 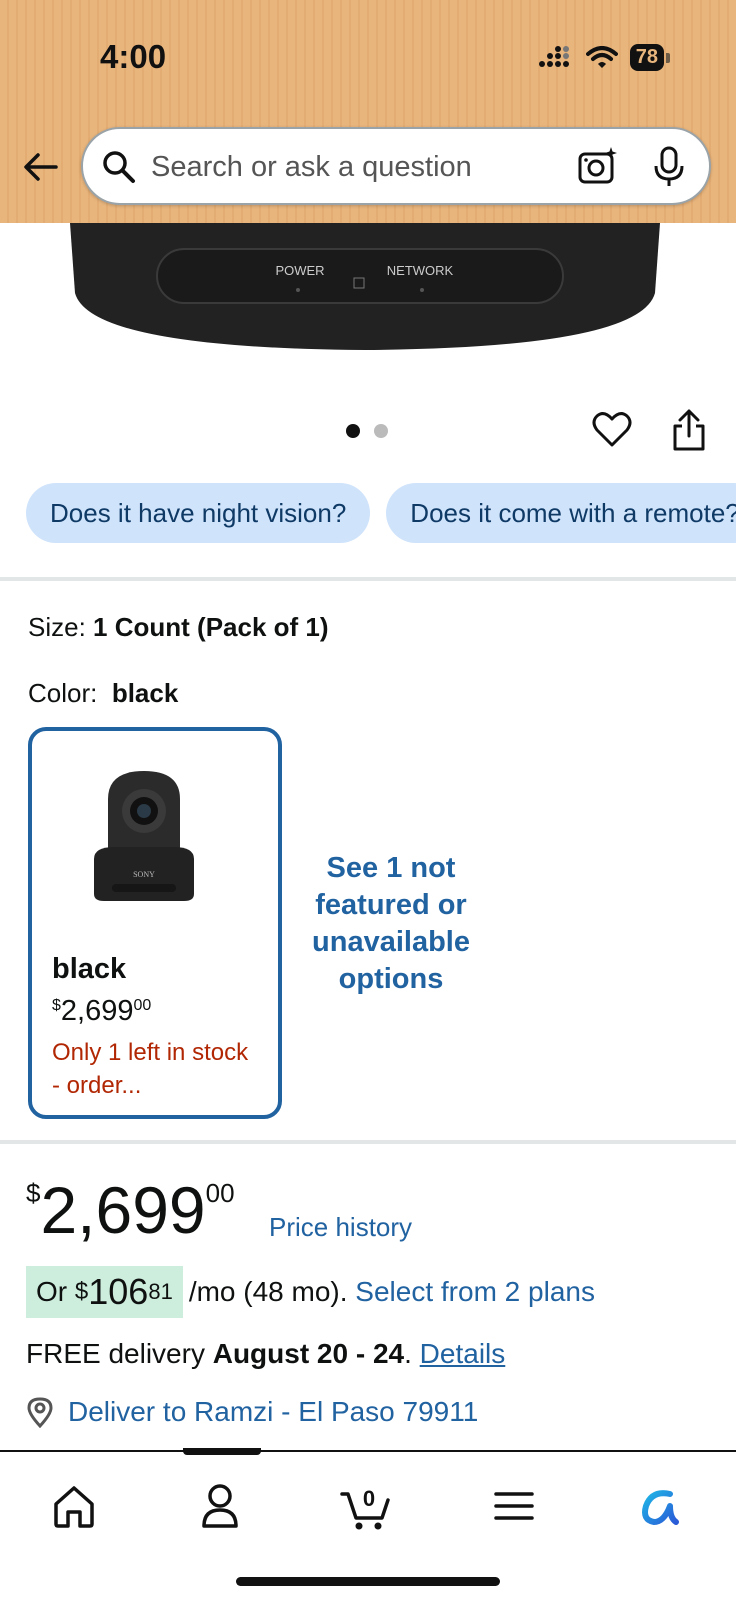 I want to click on account-icon, so click(x=220, y=1506).